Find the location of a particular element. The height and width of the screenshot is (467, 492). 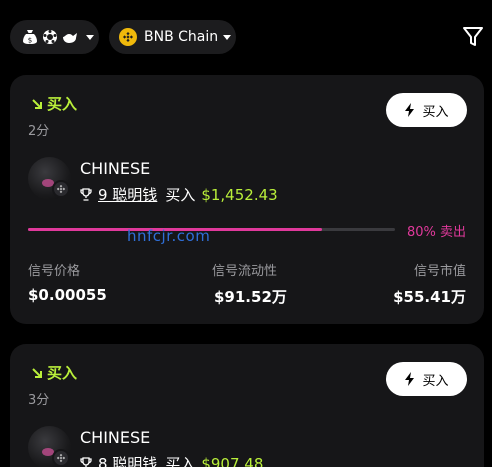

smart-money-count-link: 8 聪明钱 is located at coordinates (127, 460).